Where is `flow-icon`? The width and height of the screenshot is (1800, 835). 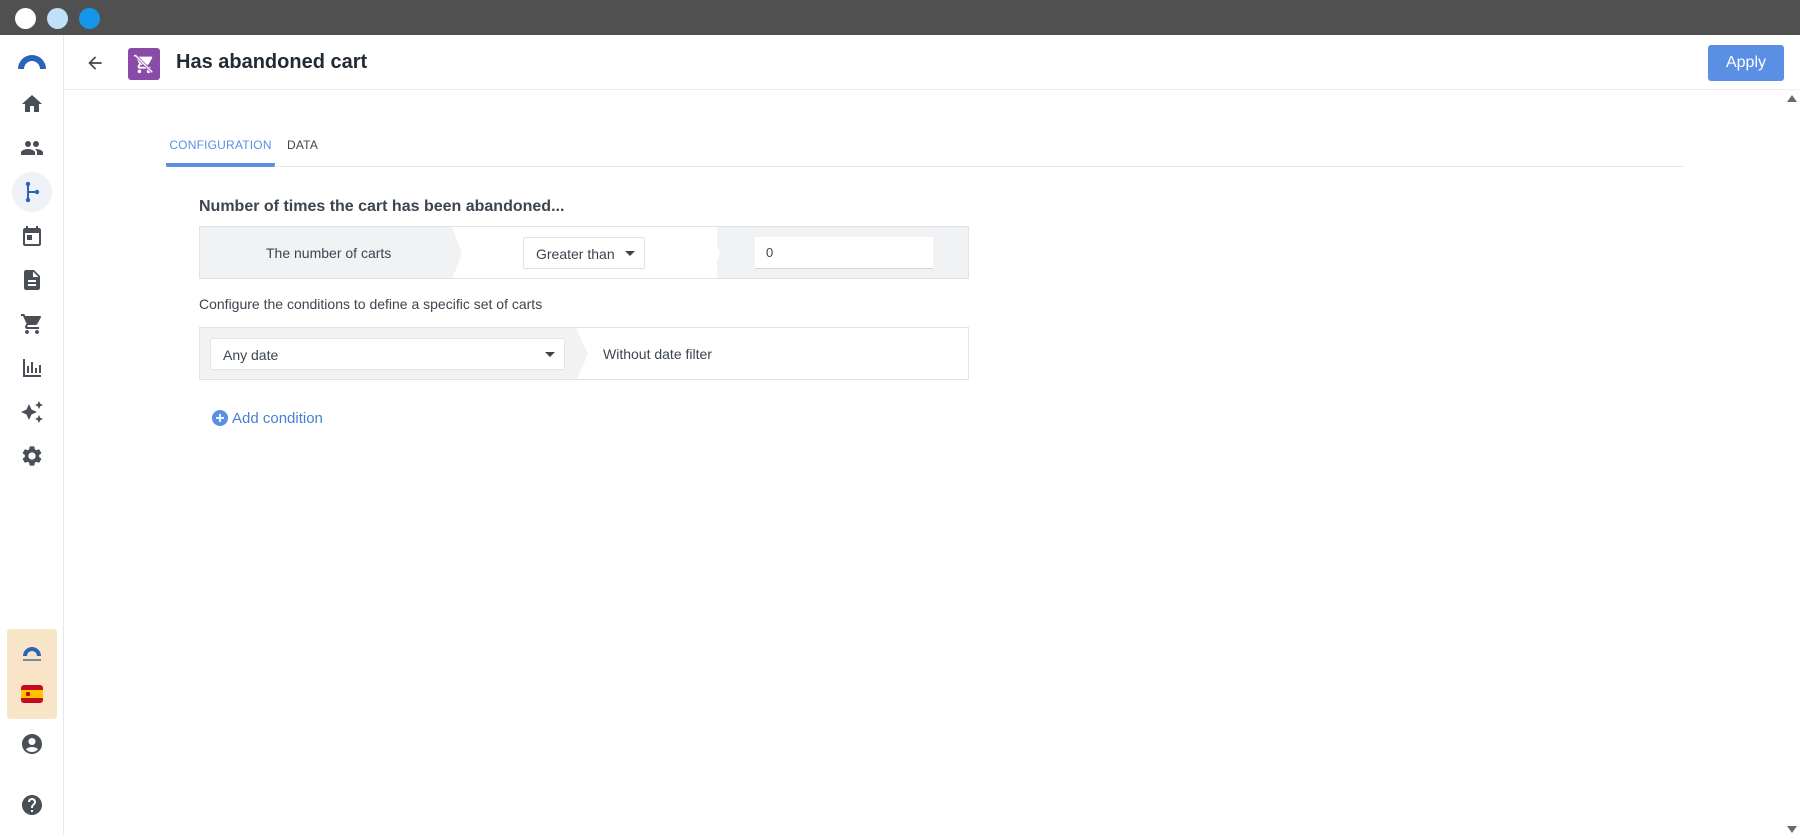
flow-icon is located at coordinates (32, 192).